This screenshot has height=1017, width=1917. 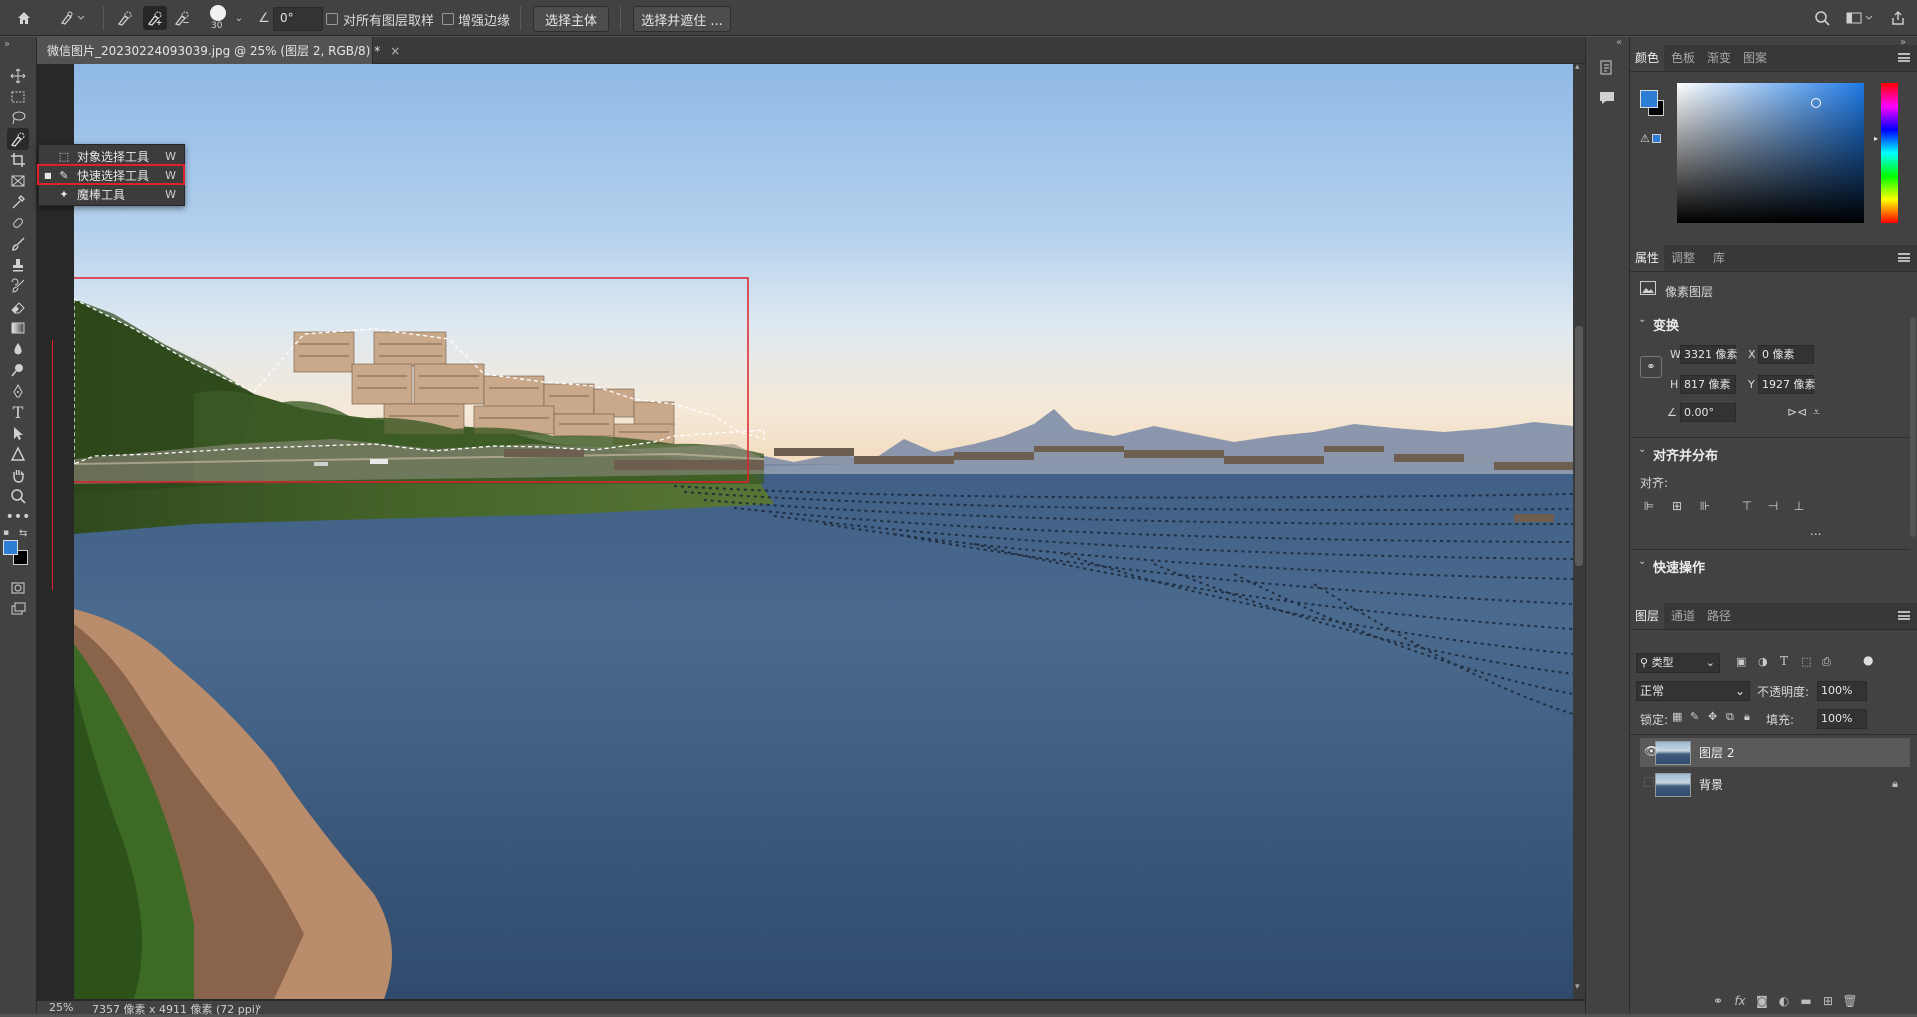 What do you see at coordinates (18, 517) in the screenshot?
I see `more-tools-icon: •••` at bounding box center [18, 517].